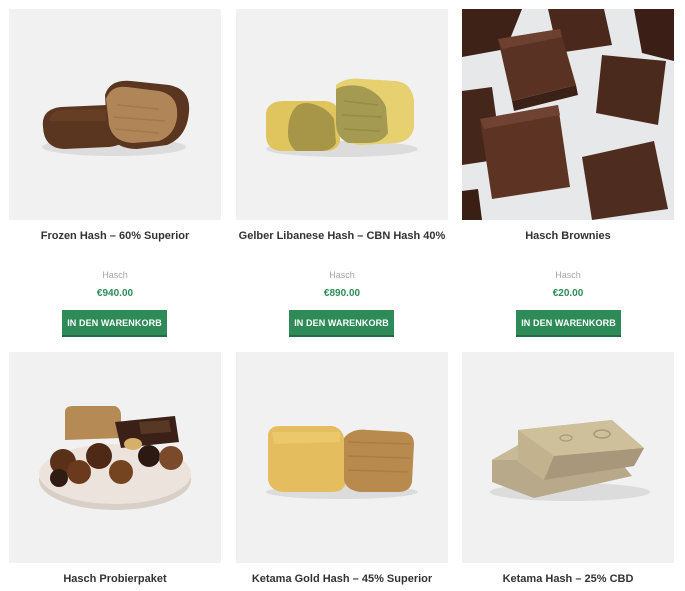  Describe the element at coordinates (115, 293) in the screenshot. I see `product-price: €940.00` at that location.